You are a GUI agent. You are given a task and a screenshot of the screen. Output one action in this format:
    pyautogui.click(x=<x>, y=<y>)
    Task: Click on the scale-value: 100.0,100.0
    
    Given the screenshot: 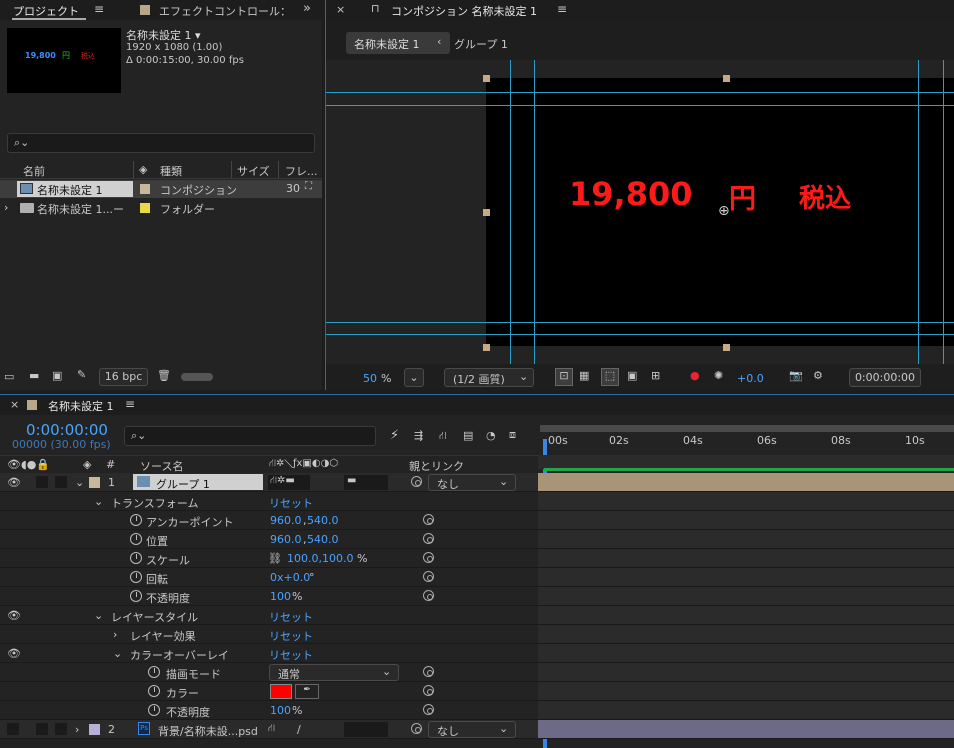 What is the action you would take?
    pyautogui.click(x=320, y=558)
    